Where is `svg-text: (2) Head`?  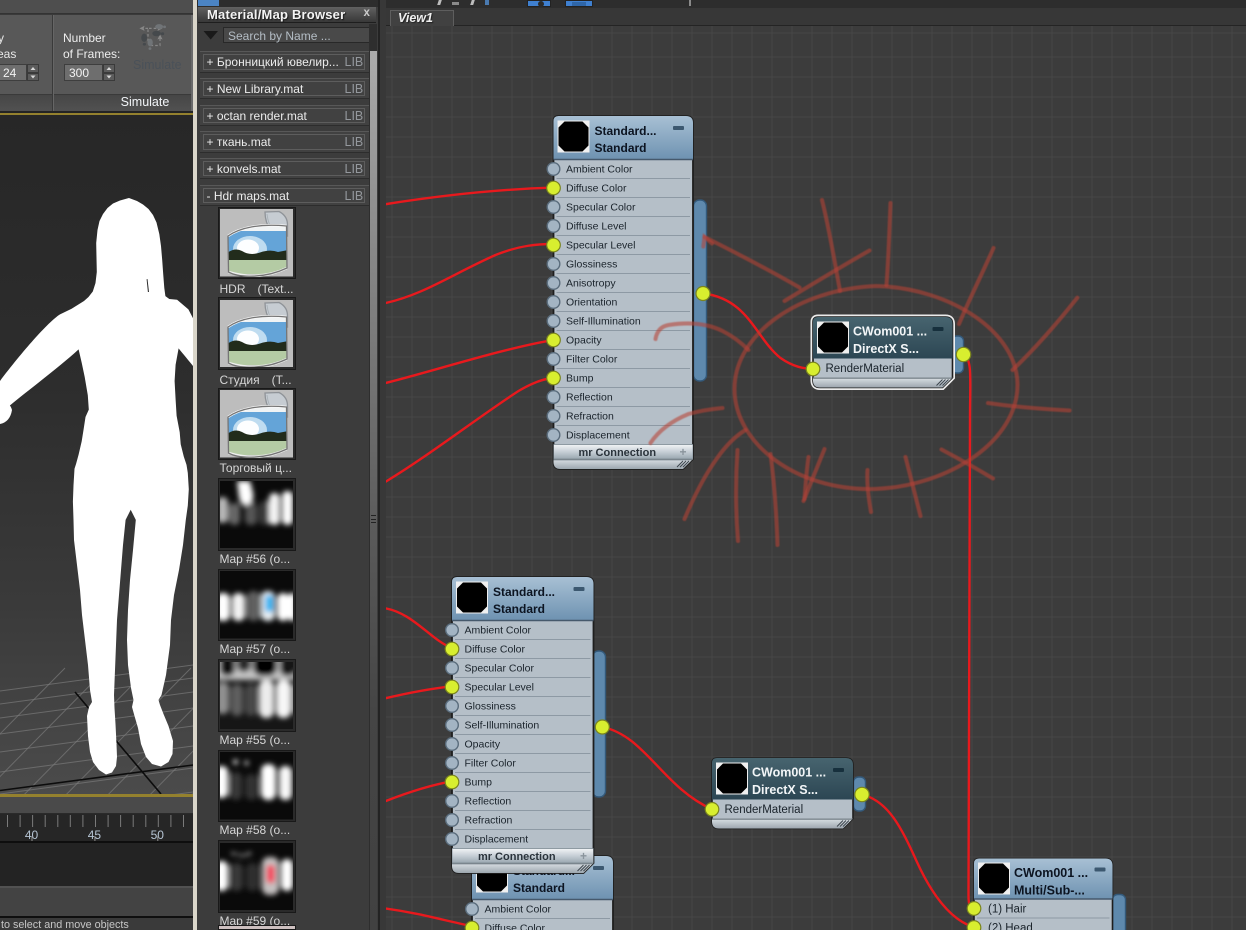
svg-text: (2) Head is located at coordinates (1010, 926).